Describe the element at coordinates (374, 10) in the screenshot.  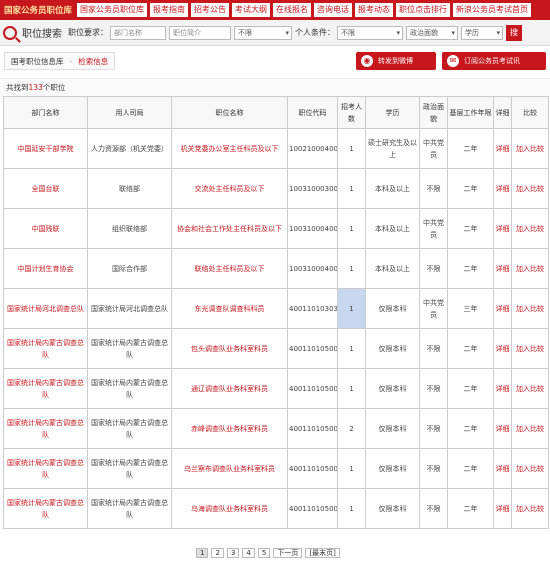
I see `nav-item-news: 报考动态` at that location.